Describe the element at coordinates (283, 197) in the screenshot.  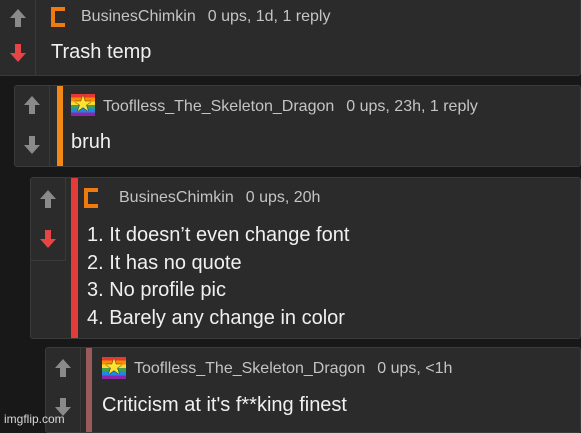
I see `comment-stats: 0 ups, 20h` at that location.